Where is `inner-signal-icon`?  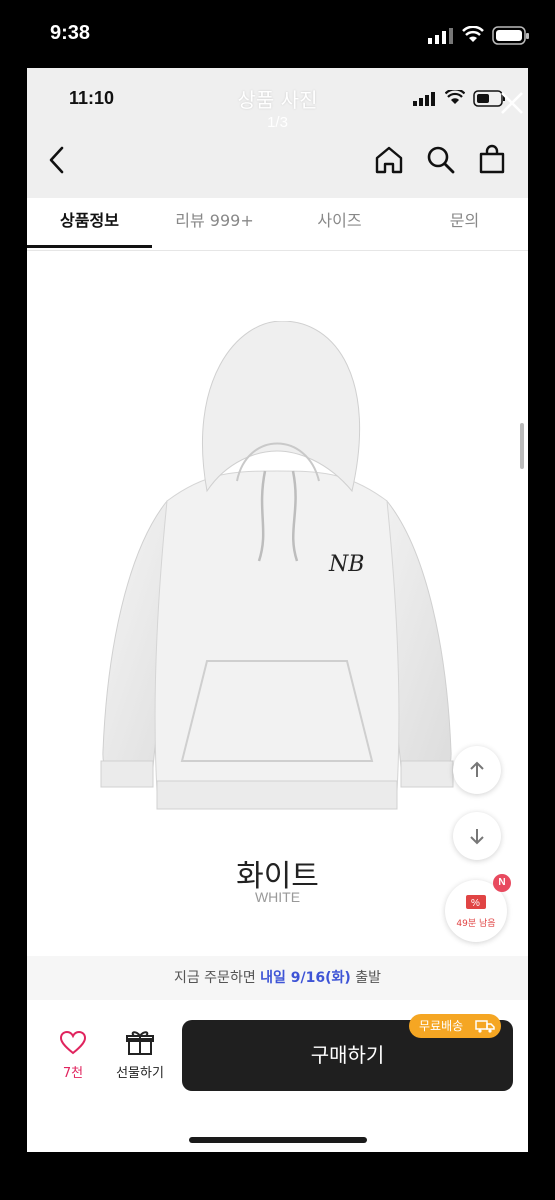
inner-signal-icon is located at coordinates (424, 99).